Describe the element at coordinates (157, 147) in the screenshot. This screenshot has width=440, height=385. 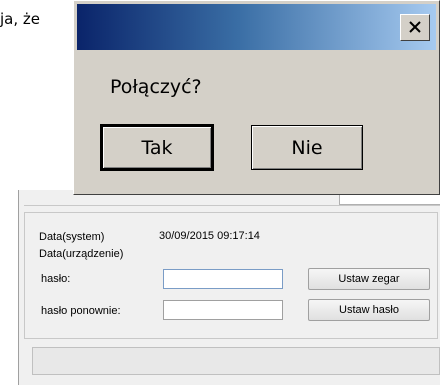
I see `yes-button: Tak` at that location.